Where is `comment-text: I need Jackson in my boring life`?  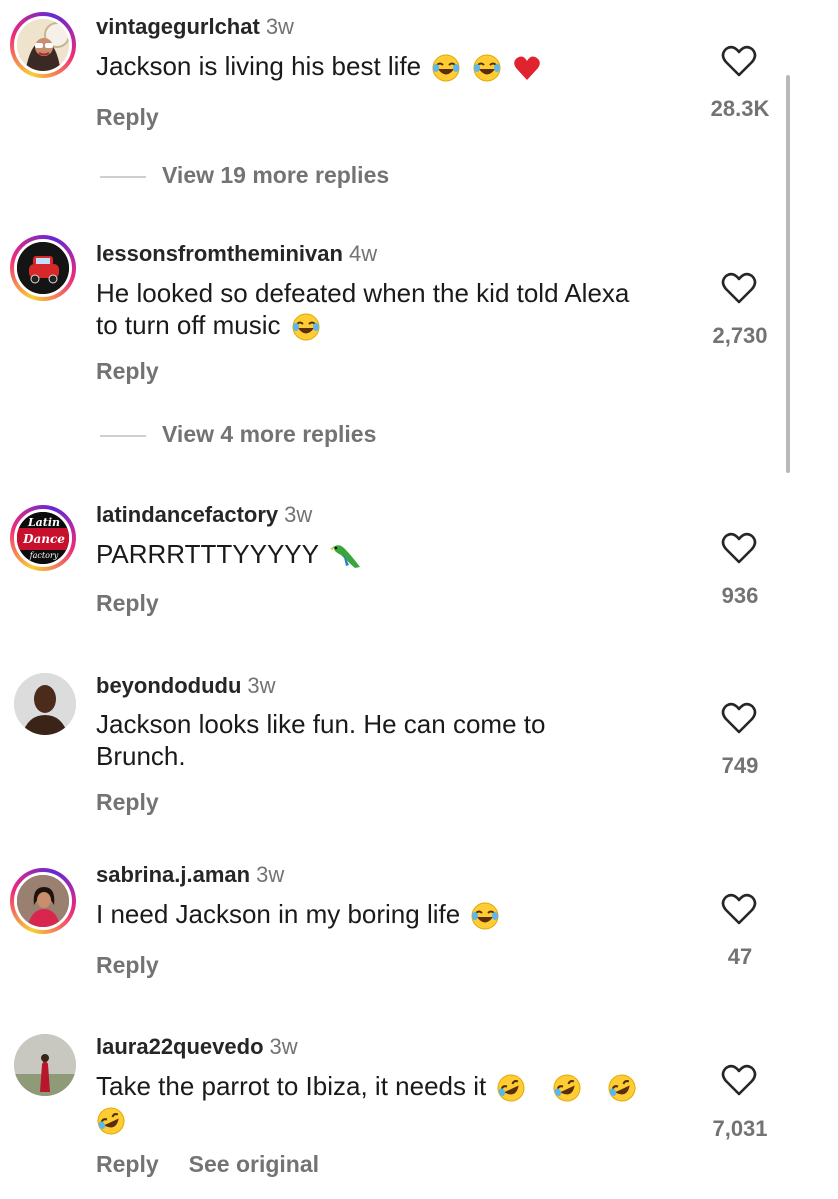 comment-text: I need Jackson in my boring life is located at coordinates (376, 914).